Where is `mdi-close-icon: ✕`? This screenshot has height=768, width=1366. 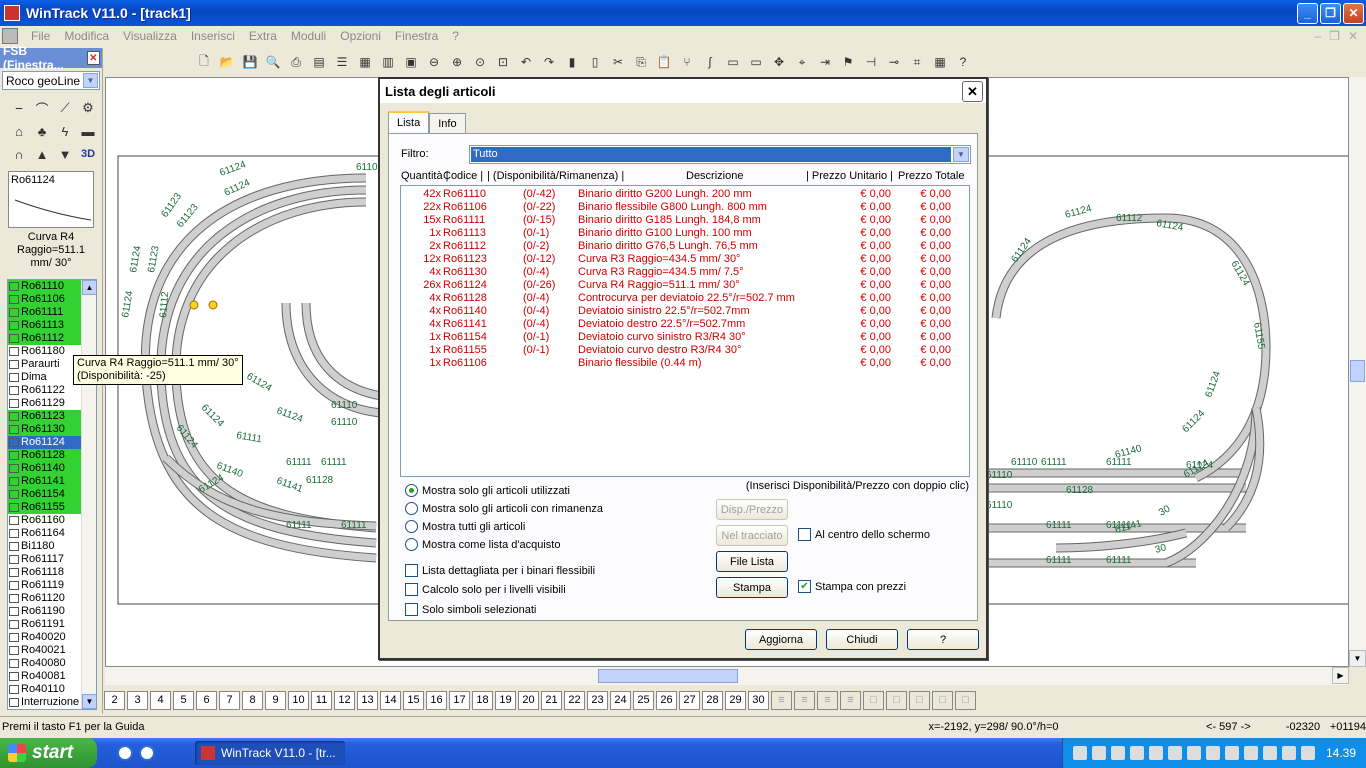 mdi-close-icon: ✕ is located at coordinates (1353, 36).